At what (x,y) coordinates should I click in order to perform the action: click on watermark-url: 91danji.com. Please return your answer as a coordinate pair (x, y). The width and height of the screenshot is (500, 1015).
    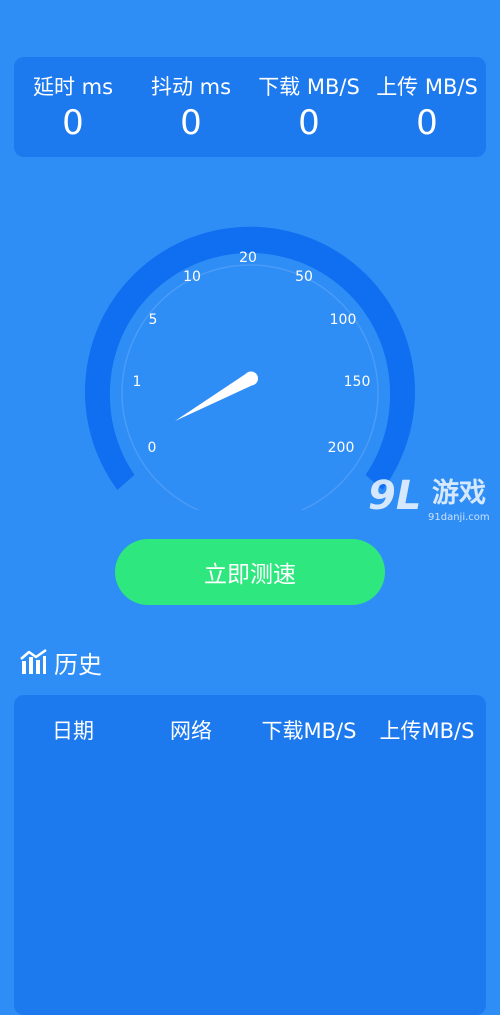
    Looking at the image, I should click on (459, 517).